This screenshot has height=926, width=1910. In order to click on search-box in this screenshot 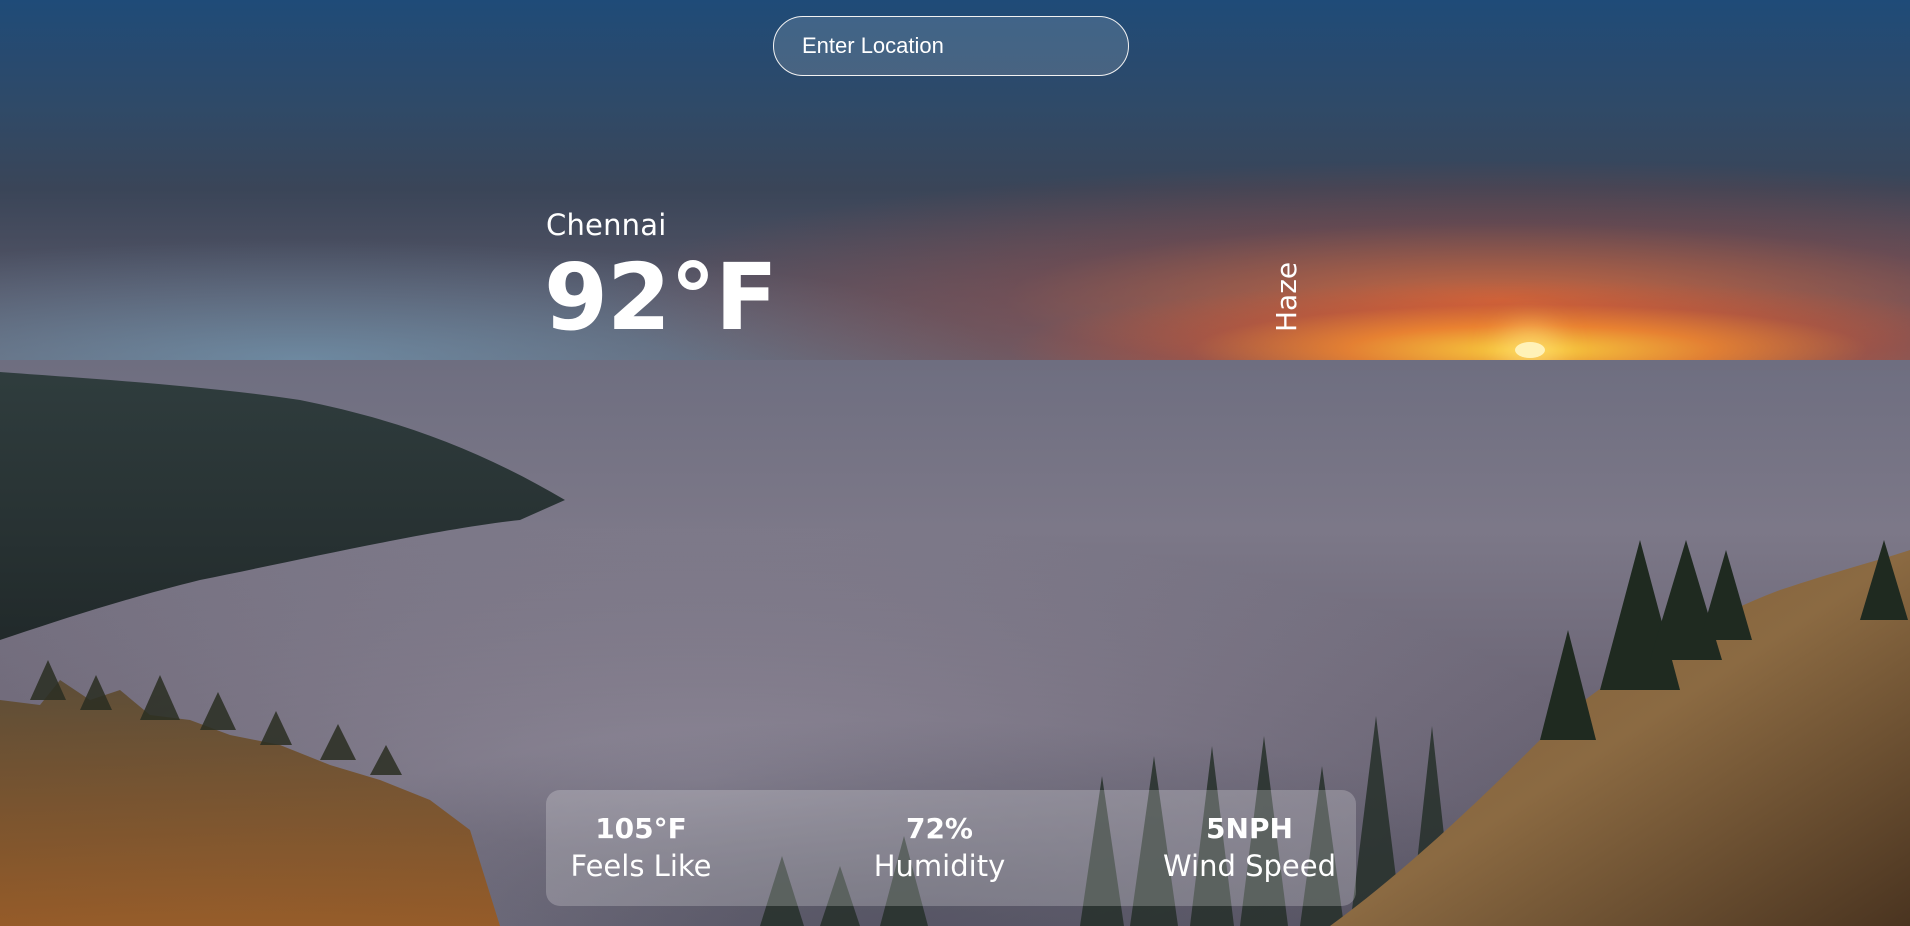, I will do `click(951, 46)`.